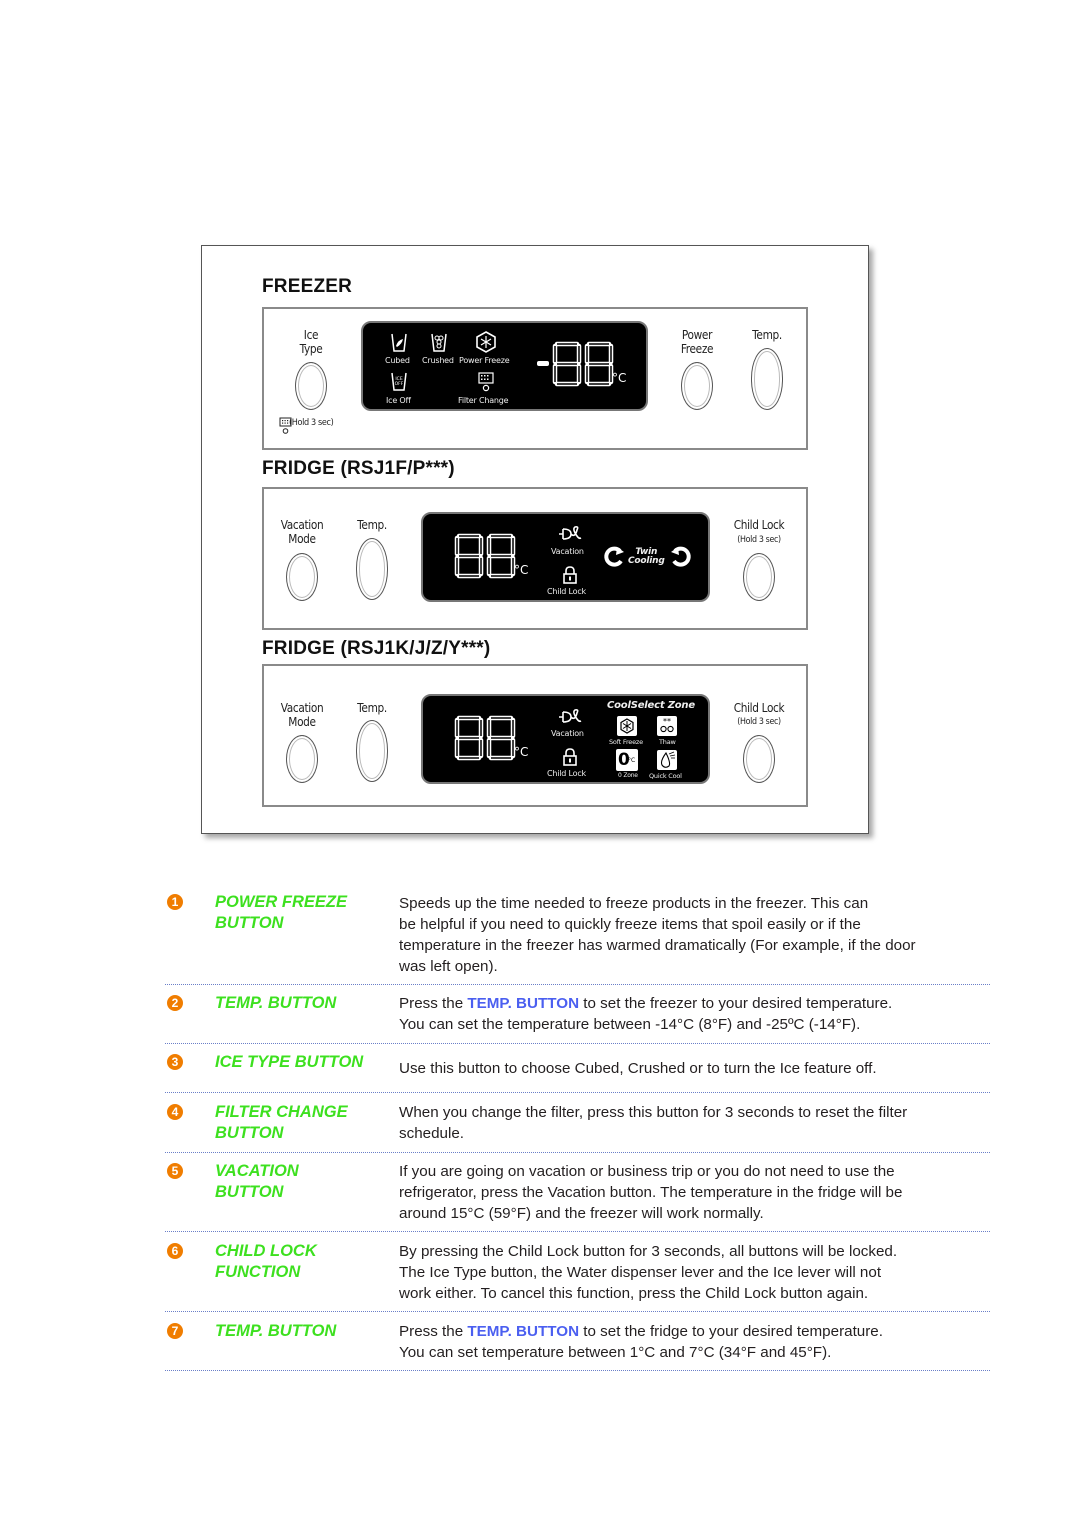  Describe the element at coordinates (632, 760) in the screenshot. I see `zero-unit: °C` at that location.